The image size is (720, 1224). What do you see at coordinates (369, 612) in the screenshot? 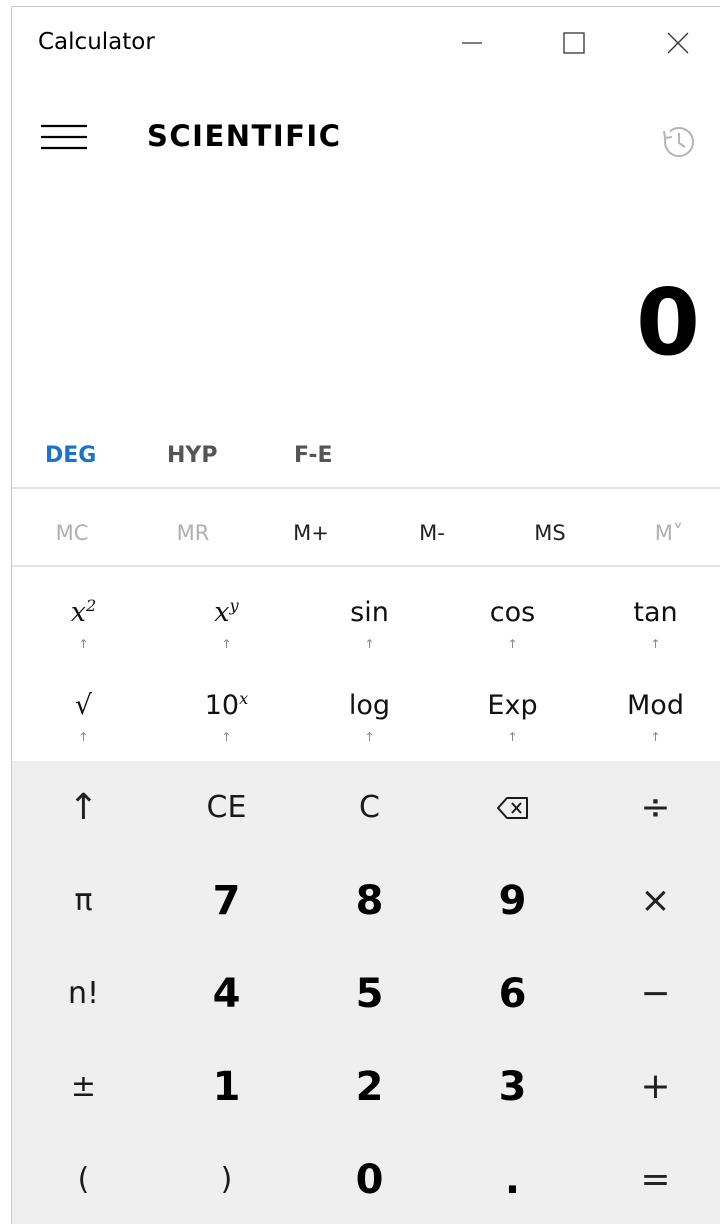
I see `sin-label: sin` at bounding box center [369, 612].